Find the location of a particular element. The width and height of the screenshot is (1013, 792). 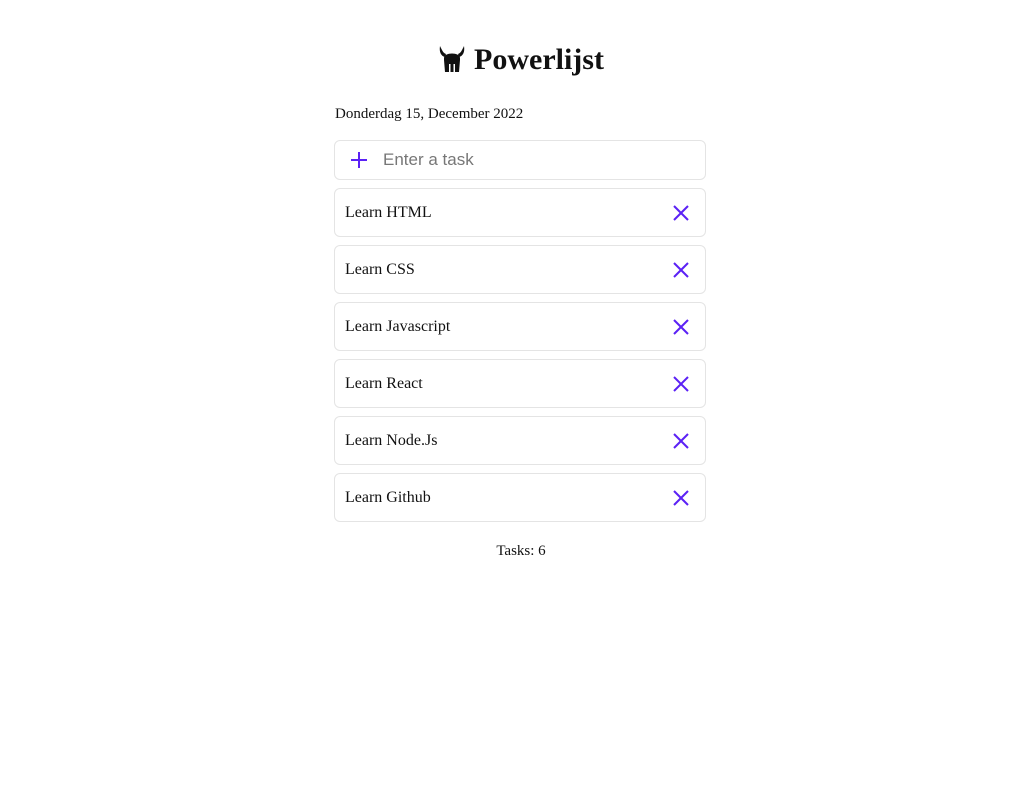

task-label: Learn CSS is located at coordinates (380, 269).